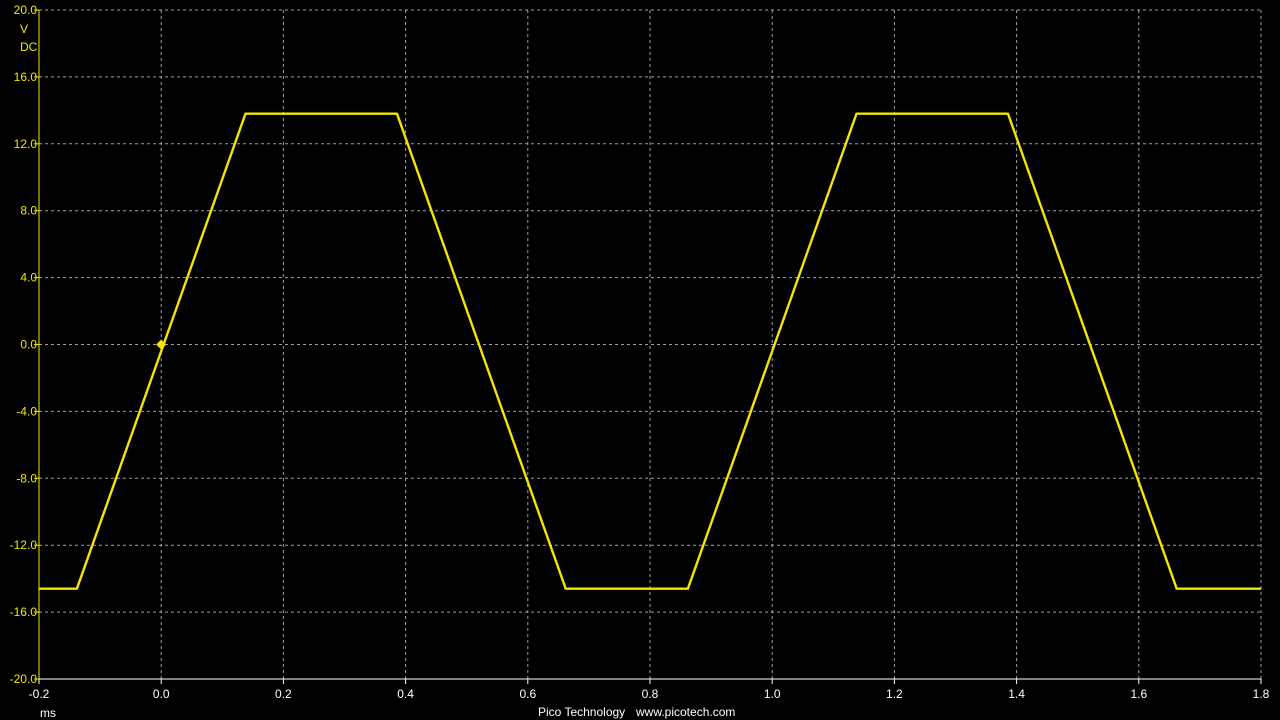 The height and width of the screenshot is (720, 1280). I want to click on footer-url: www.picotech.com, so click(685, 712).